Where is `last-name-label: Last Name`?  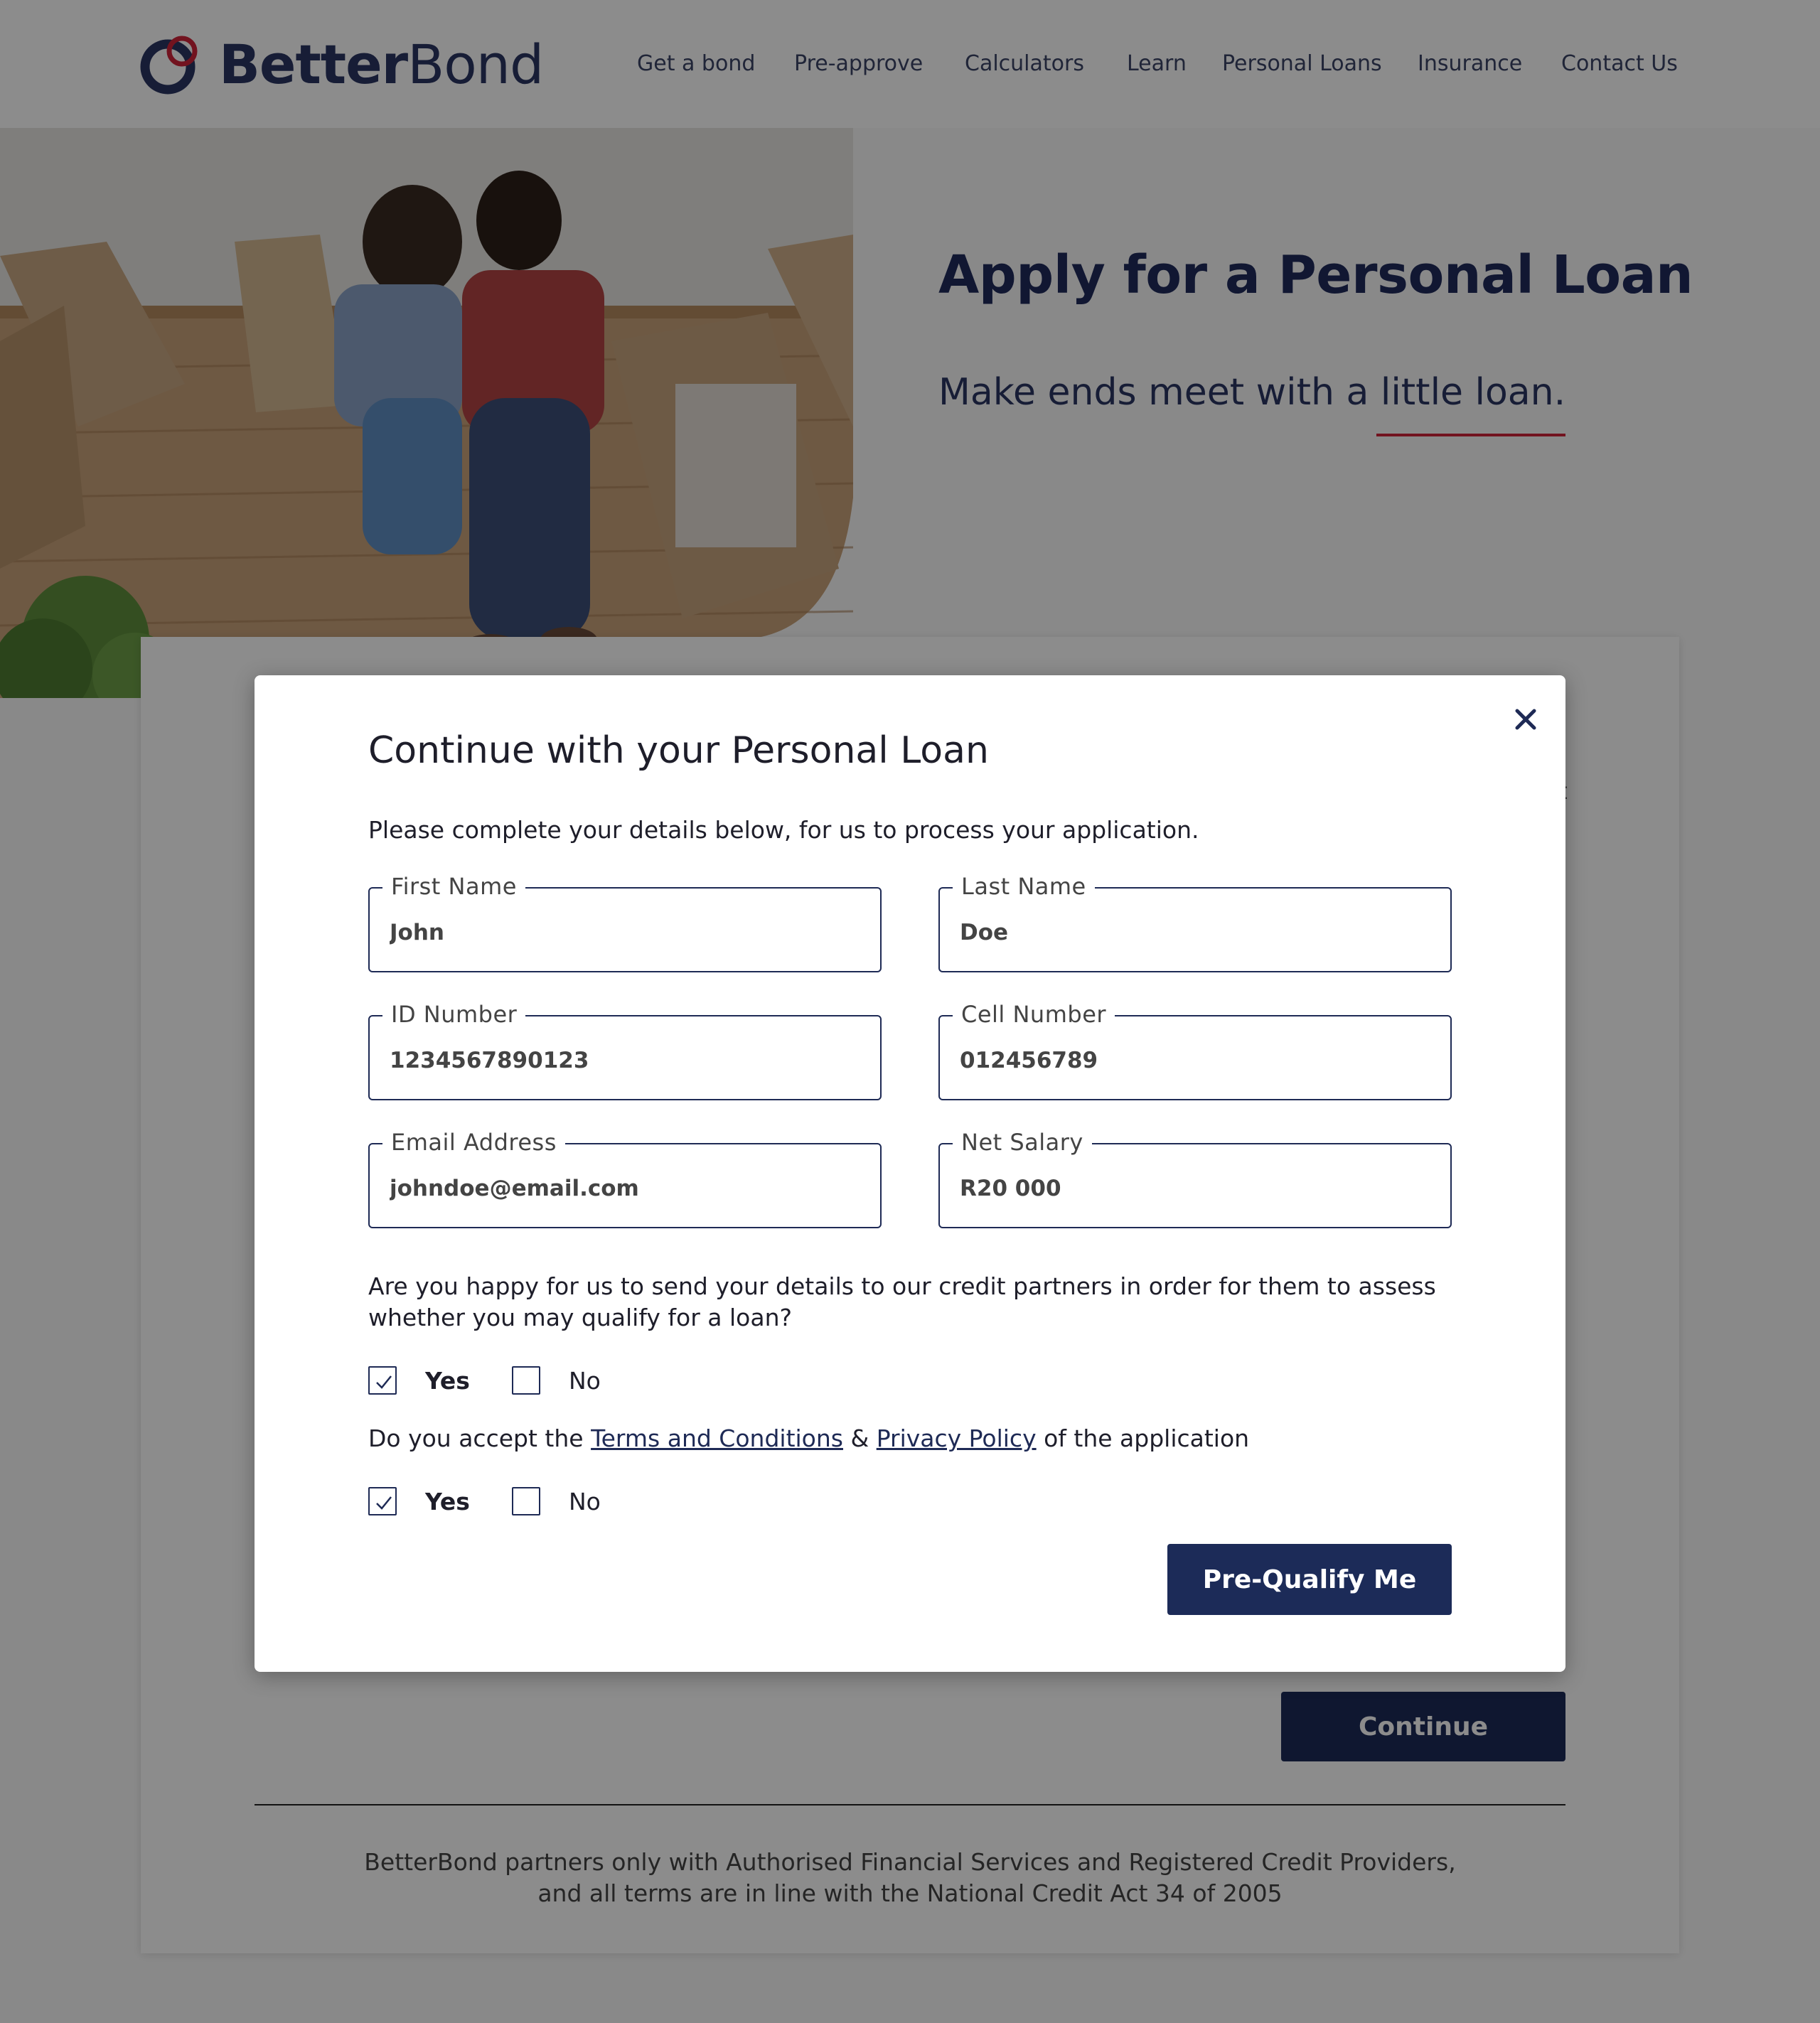 last-name-label: Last Name is located at coordinates (1024, 886).